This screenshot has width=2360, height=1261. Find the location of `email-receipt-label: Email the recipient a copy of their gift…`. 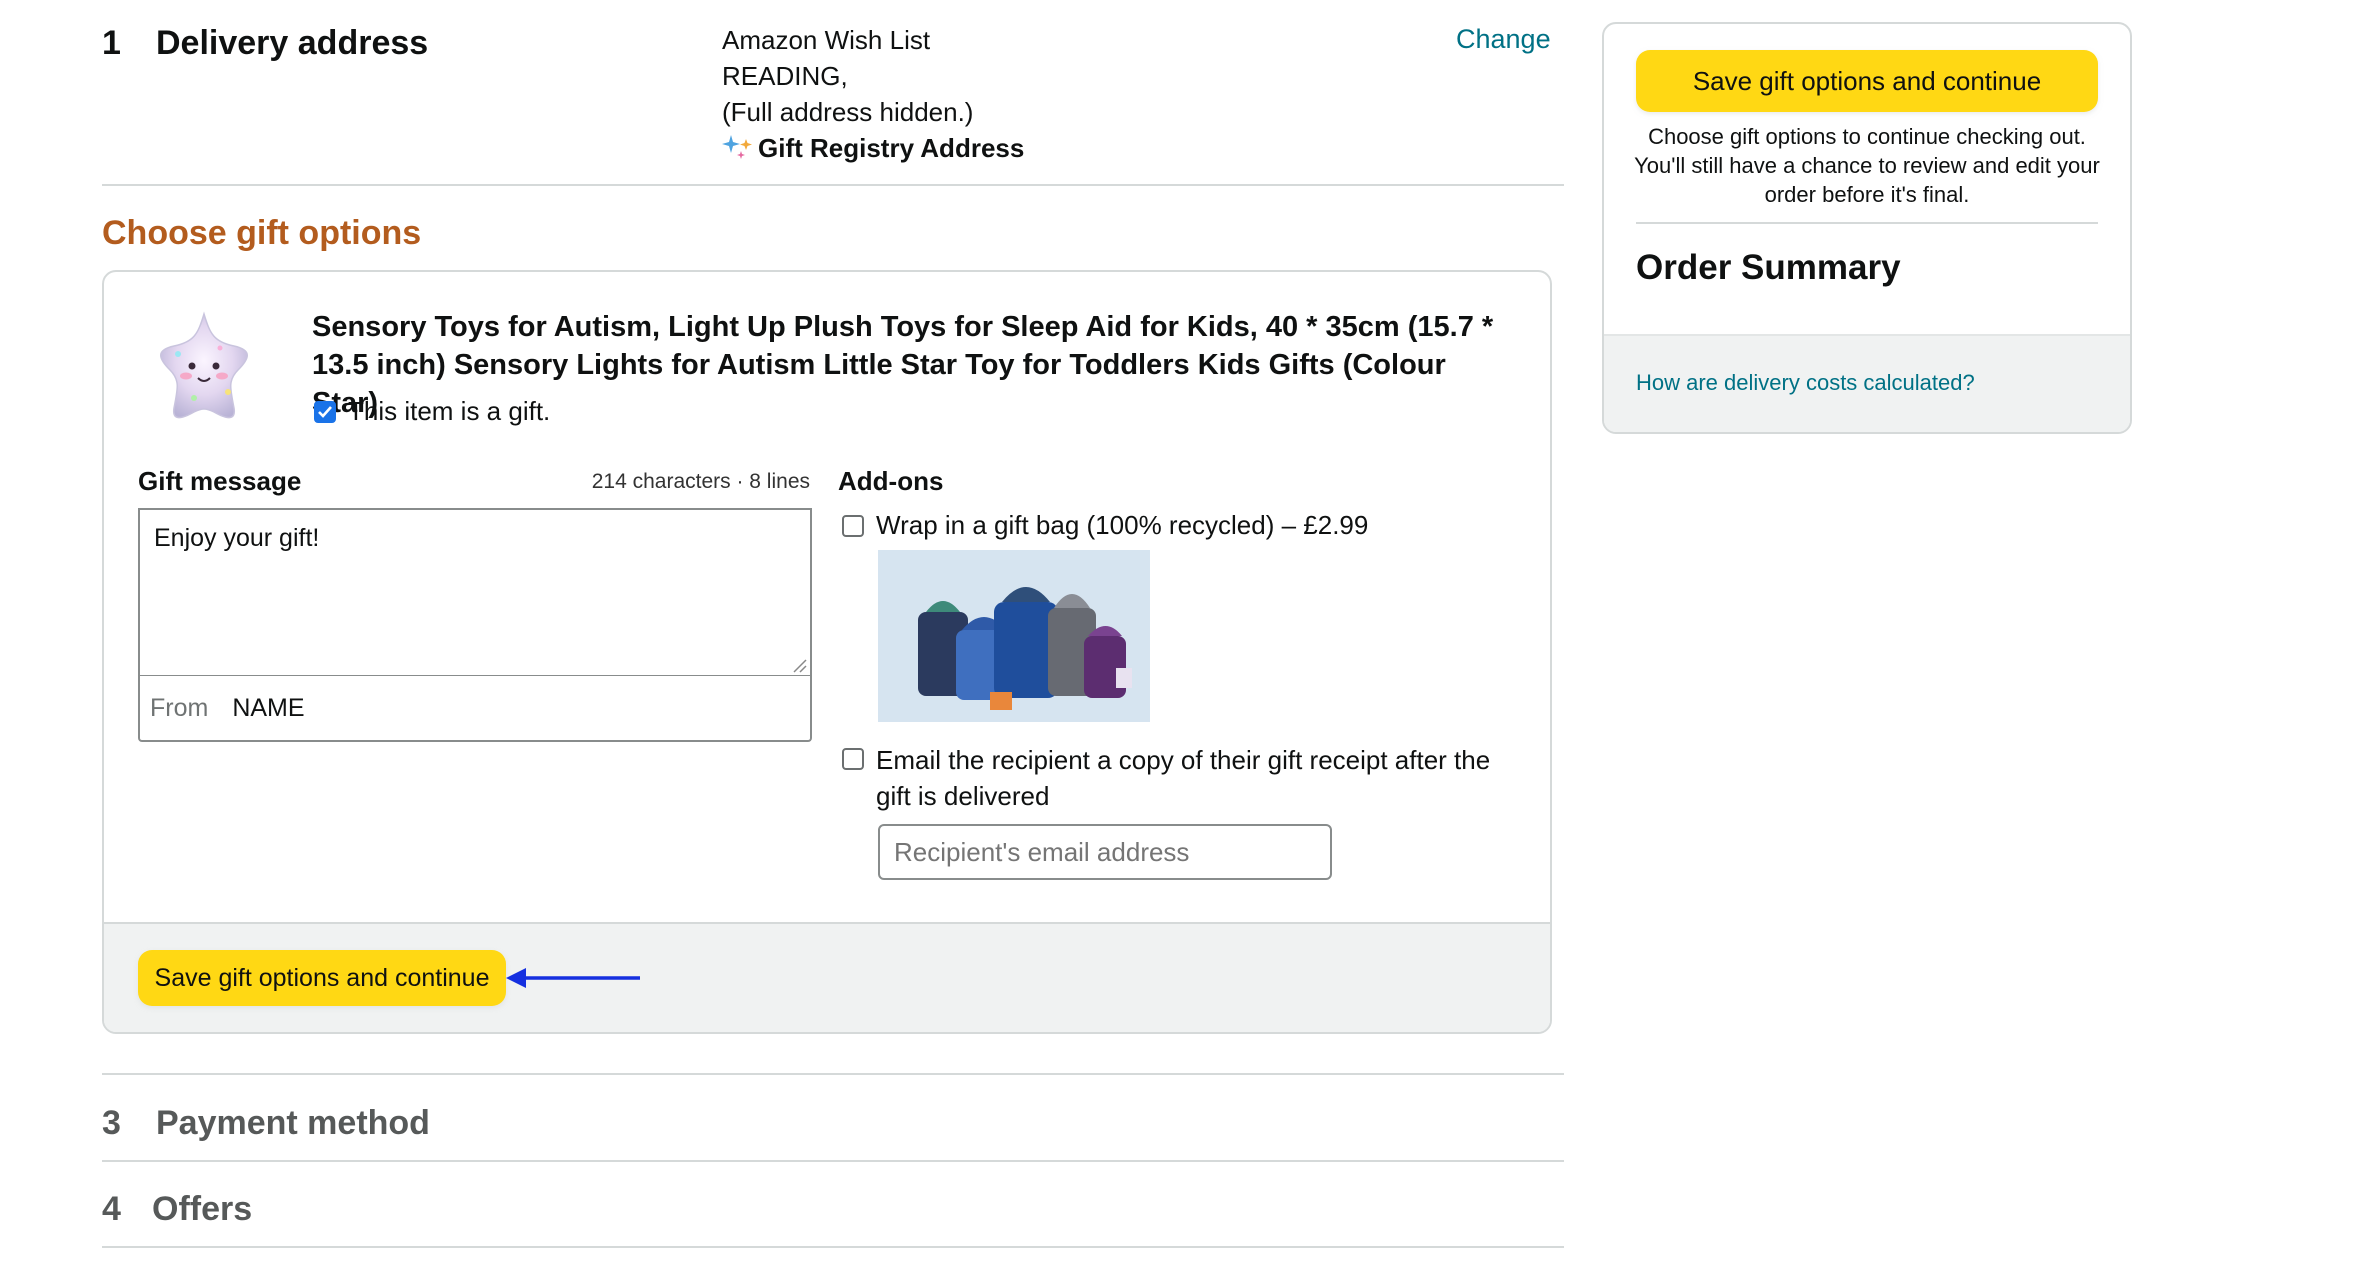

email-receipt-label: Email the recipient a copy of their gift… is located at coordinates (1183, 778).